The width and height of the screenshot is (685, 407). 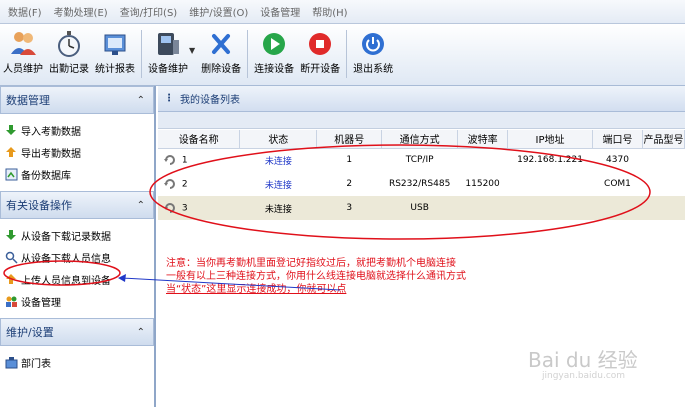 I want to click on menu-device-mgmt: 设备管理, so click(x=280, y=11).